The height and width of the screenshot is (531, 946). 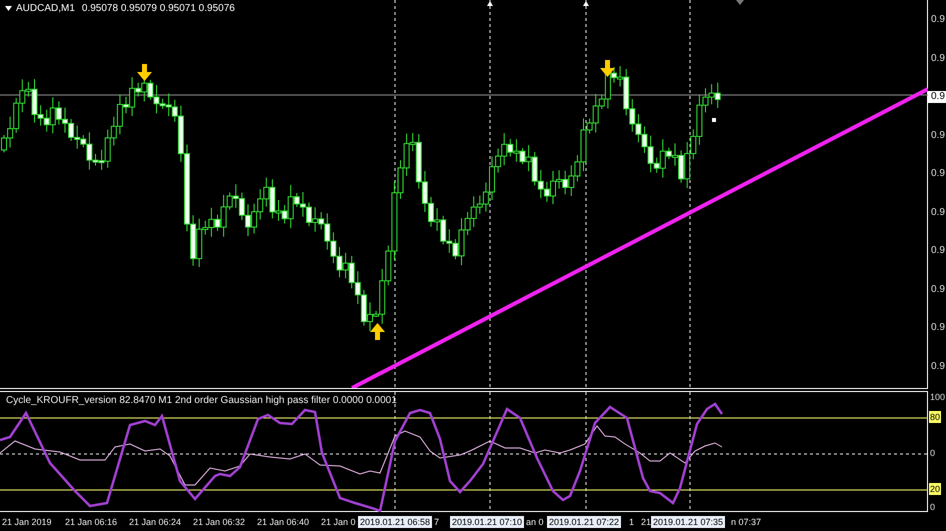 I want to click on time-label: 7, so click(x=437, y=522).